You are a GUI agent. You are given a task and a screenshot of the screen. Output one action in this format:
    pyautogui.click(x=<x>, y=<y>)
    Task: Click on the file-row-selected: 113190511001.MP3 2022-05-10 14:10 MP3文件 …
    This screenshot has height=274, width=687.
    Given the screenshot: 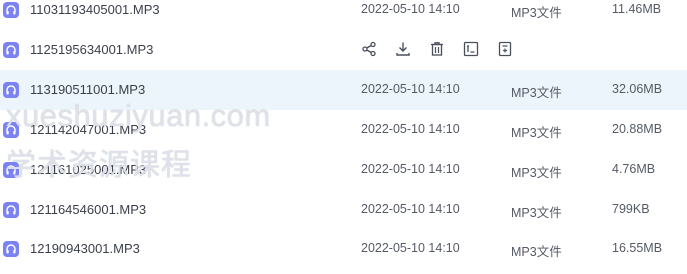 What is the action you would take?
    pyautogui.click(x=343, y=90)
    